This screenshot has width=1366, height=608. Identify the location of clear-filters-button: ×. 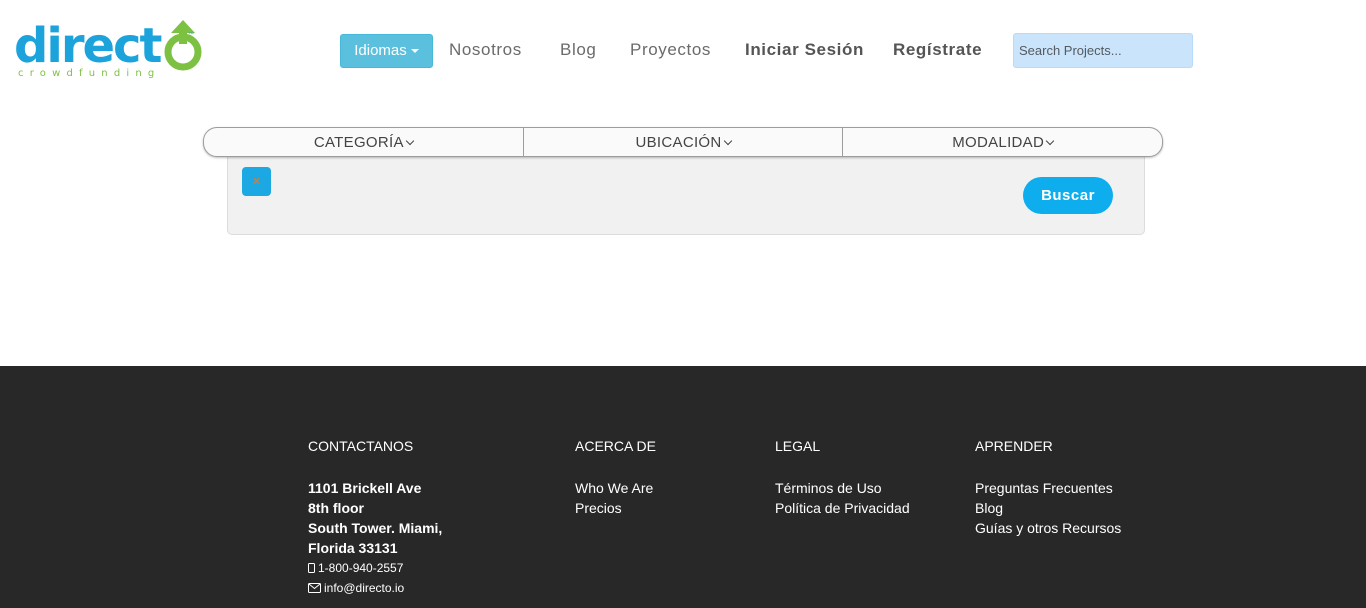
(256, 181).